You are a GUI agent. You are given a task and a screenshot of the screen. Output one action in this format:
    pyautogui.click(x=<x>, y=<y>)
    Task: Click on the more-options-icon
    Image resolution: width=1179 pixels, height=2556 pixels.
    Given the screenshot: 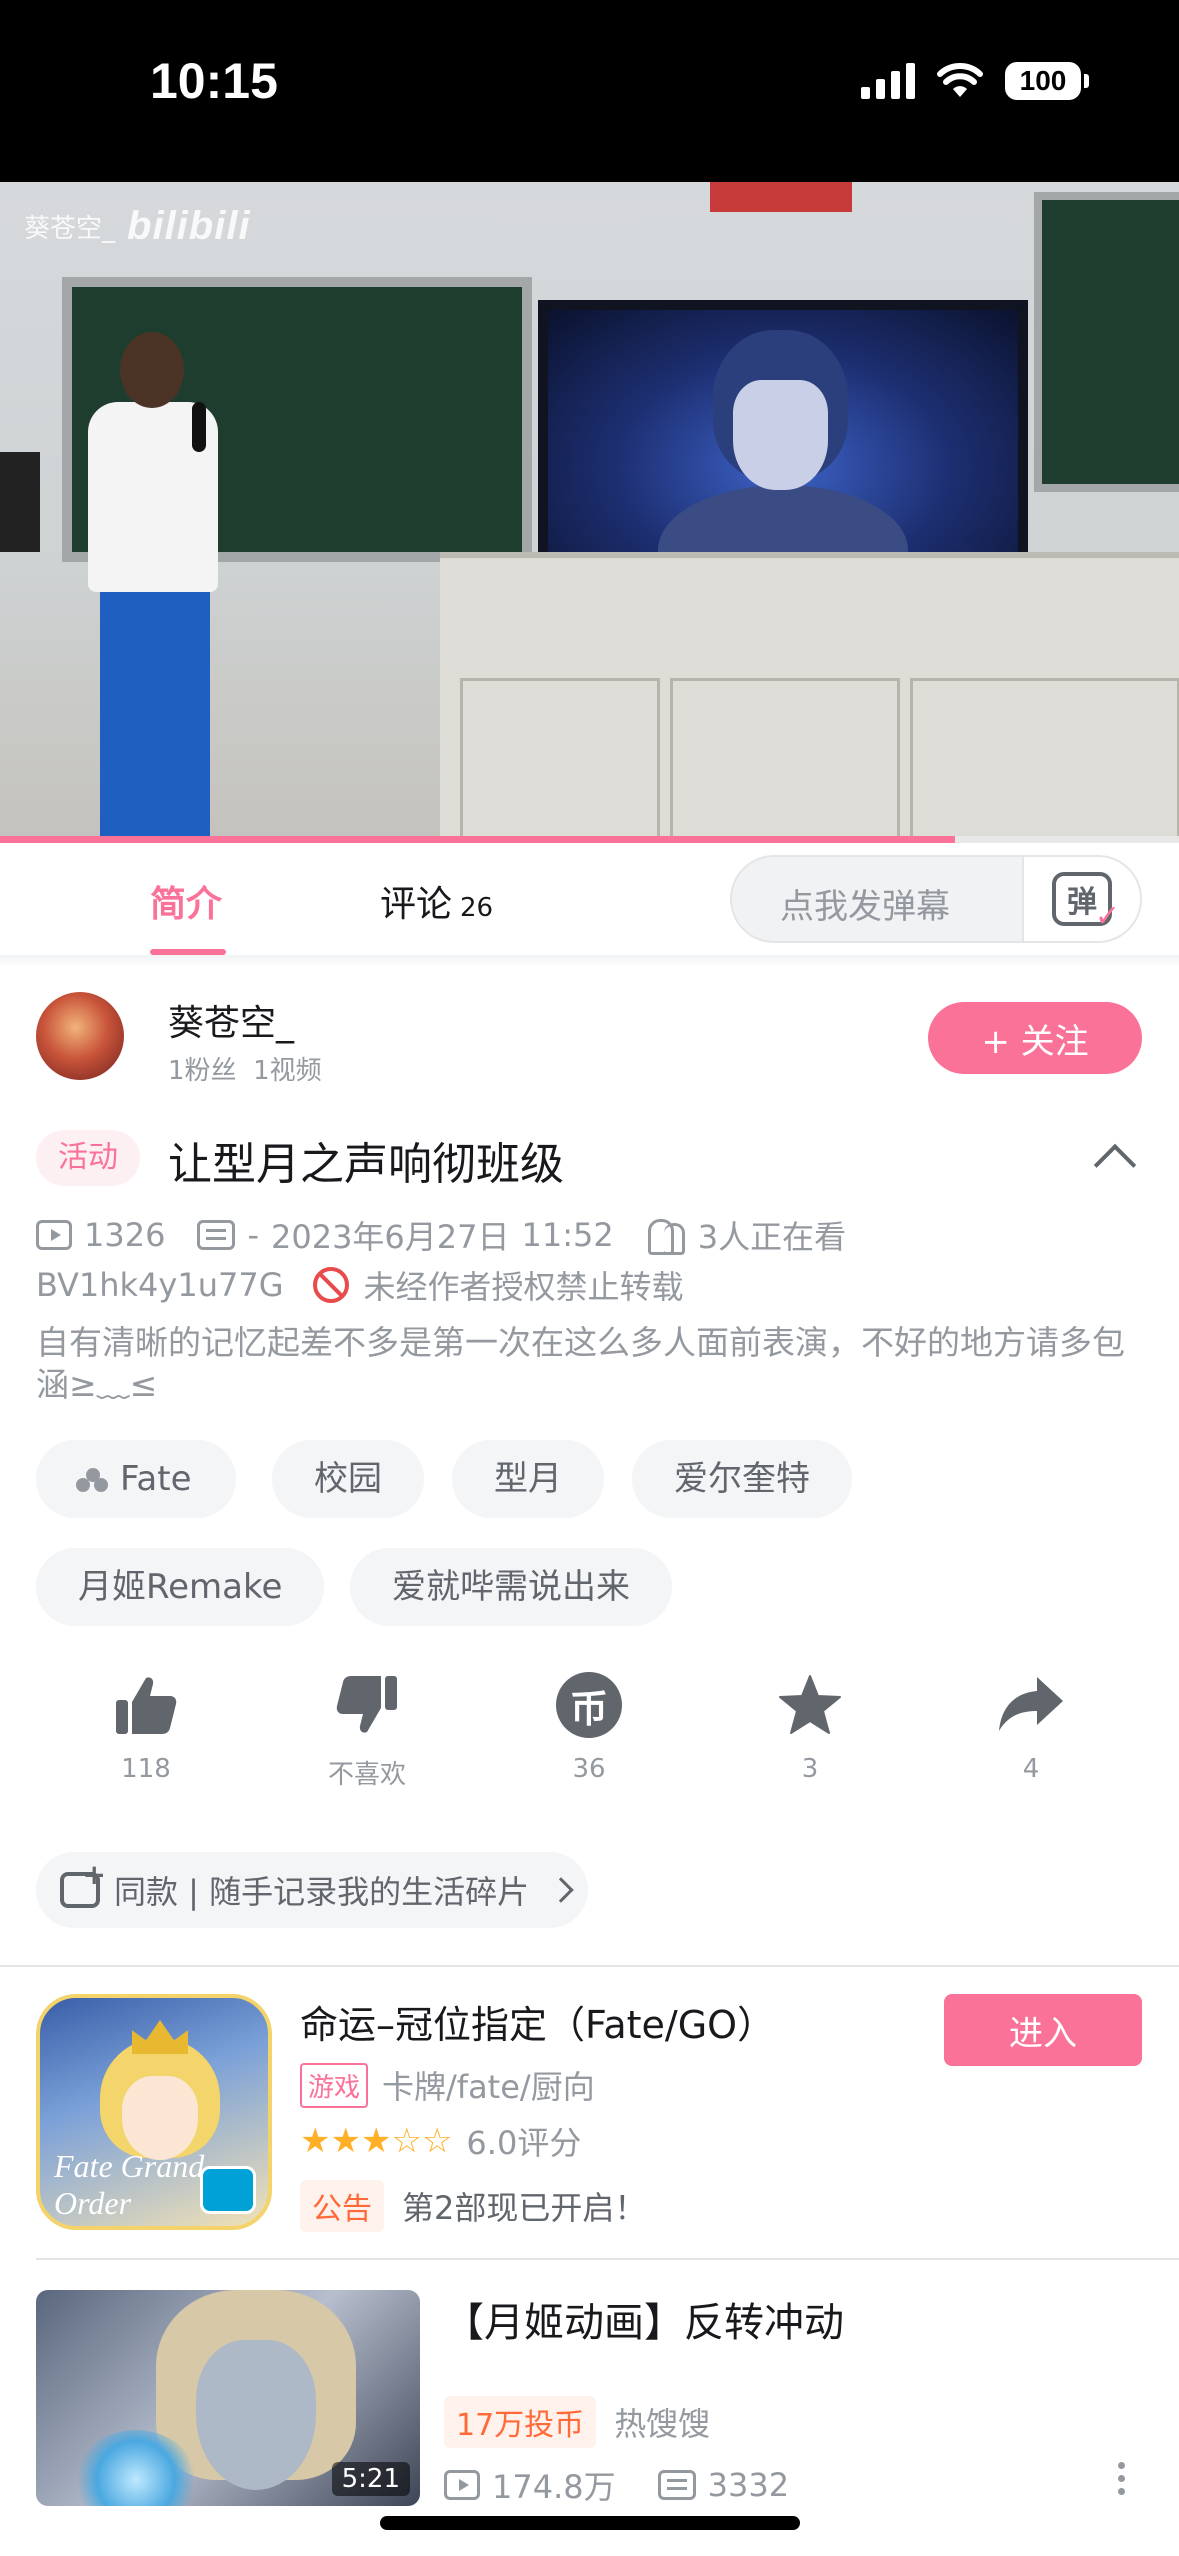 What is the action you would take?
    pyautogui.click(x=1122, y=2482)
    